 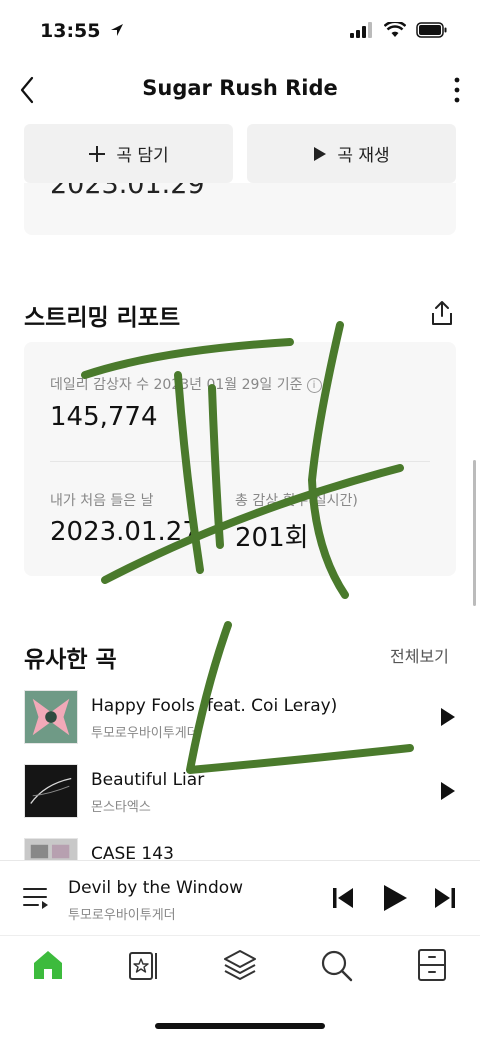 I want to click on cellular-signal-icon, so click(x=361, y=30).